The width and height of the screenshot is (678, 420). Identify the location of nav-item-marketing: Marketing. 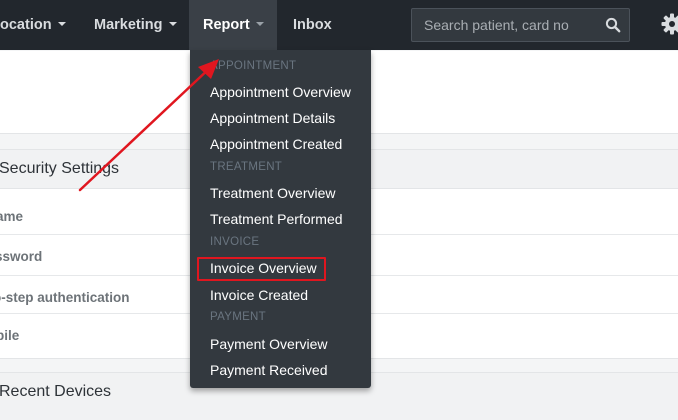
(135, 25).